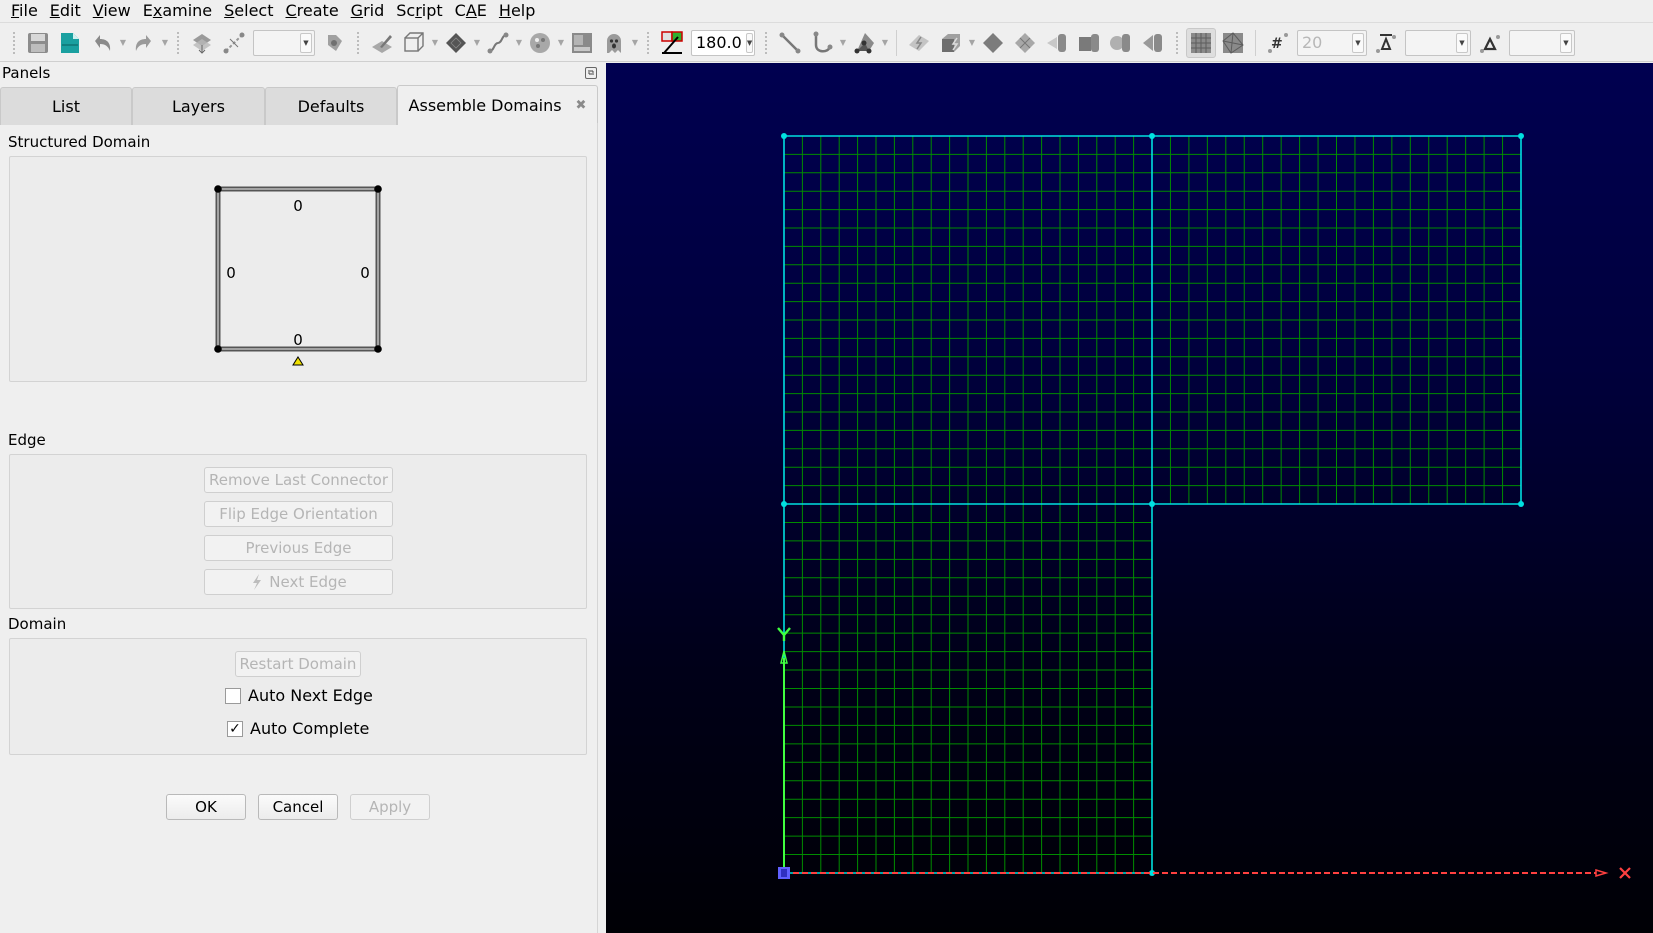  I want to click on redo-dropdown: ▼, so click(165, 43).